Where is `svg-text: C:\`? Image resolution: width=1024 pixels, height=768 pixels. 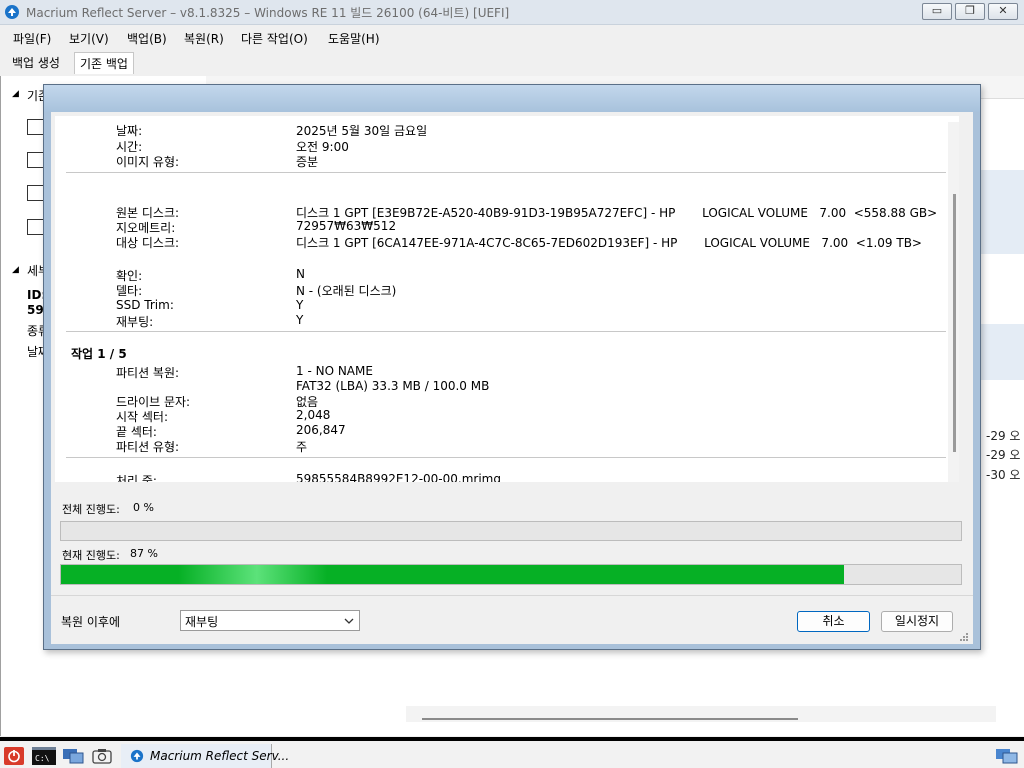 svg-text: C:\ is located at coordinates (42, 758).